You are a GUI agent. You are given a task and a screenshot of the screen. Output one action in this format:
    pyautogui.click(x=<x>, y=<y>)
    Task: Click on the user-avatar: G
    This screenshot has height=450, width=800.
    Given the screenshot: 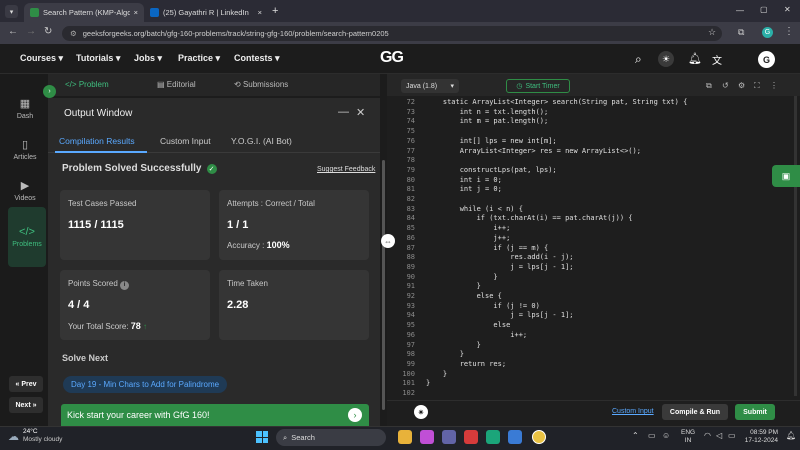 What is the action you would take?
    pyautogui.click(x=766, y=59)
    